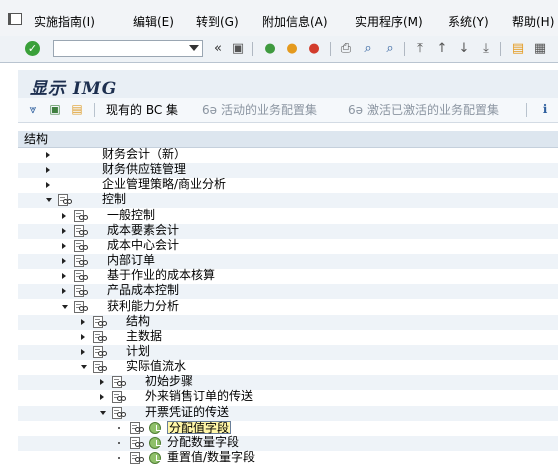 Image resolution: width=558 pixels, height=468 pixels. What do you see at coordinates (203, 442) in the screenshot?
I see `tree-node-label: 分配数量字段` at bounding box center [203, 442].